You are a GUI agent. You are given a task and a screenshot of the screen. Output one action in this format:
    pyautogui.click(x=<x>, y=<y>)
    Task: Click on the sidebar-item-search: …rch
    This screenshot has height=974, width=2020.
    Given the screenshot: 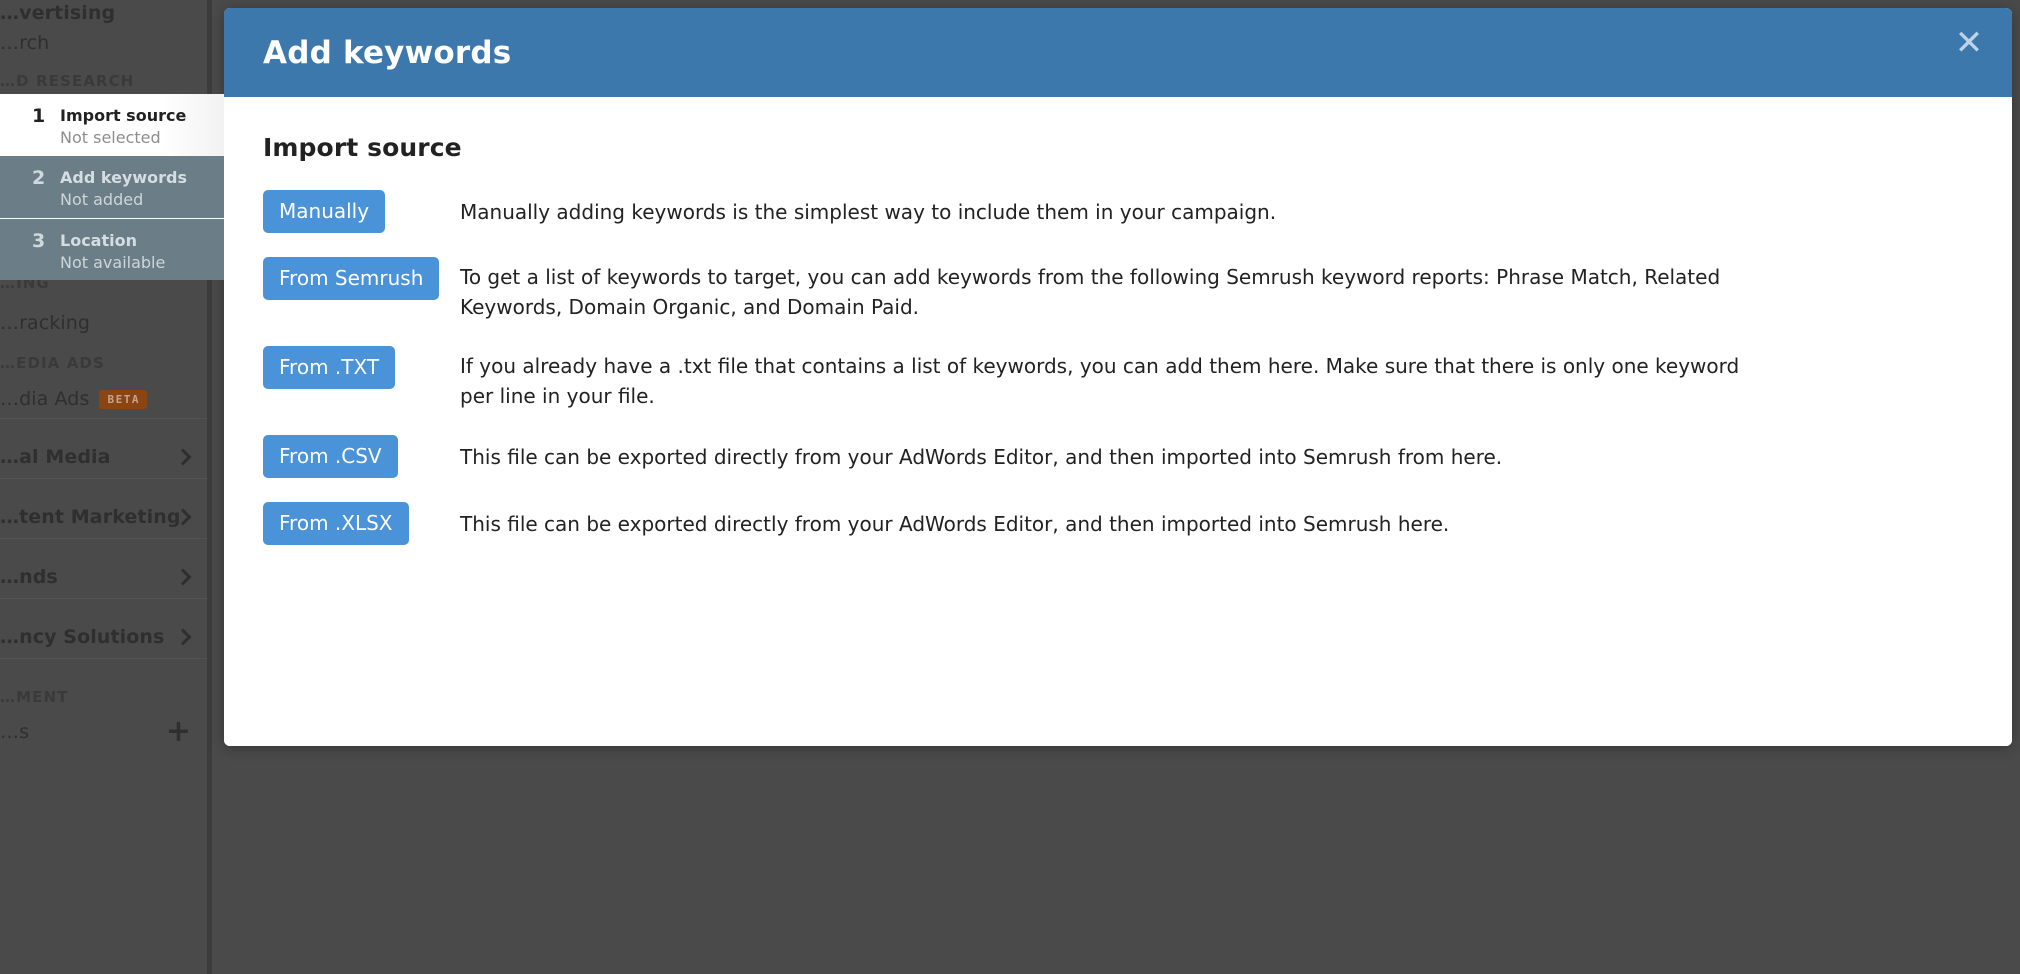 What is the action you would take?
    pyautogui.click(x=103, y=43)
    